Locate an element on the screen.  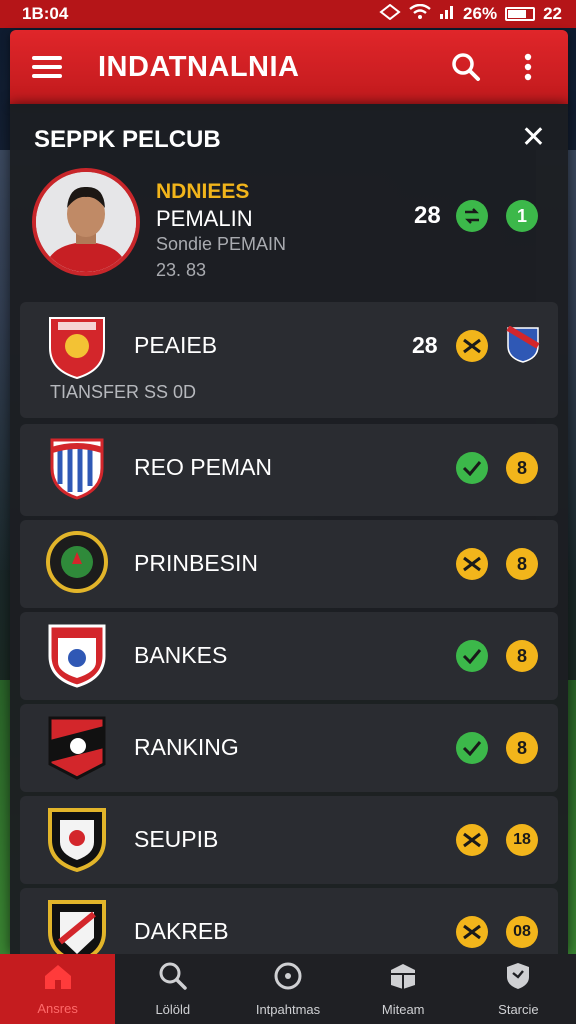
close-icon: ✕ is located at coordinates (533, 138).